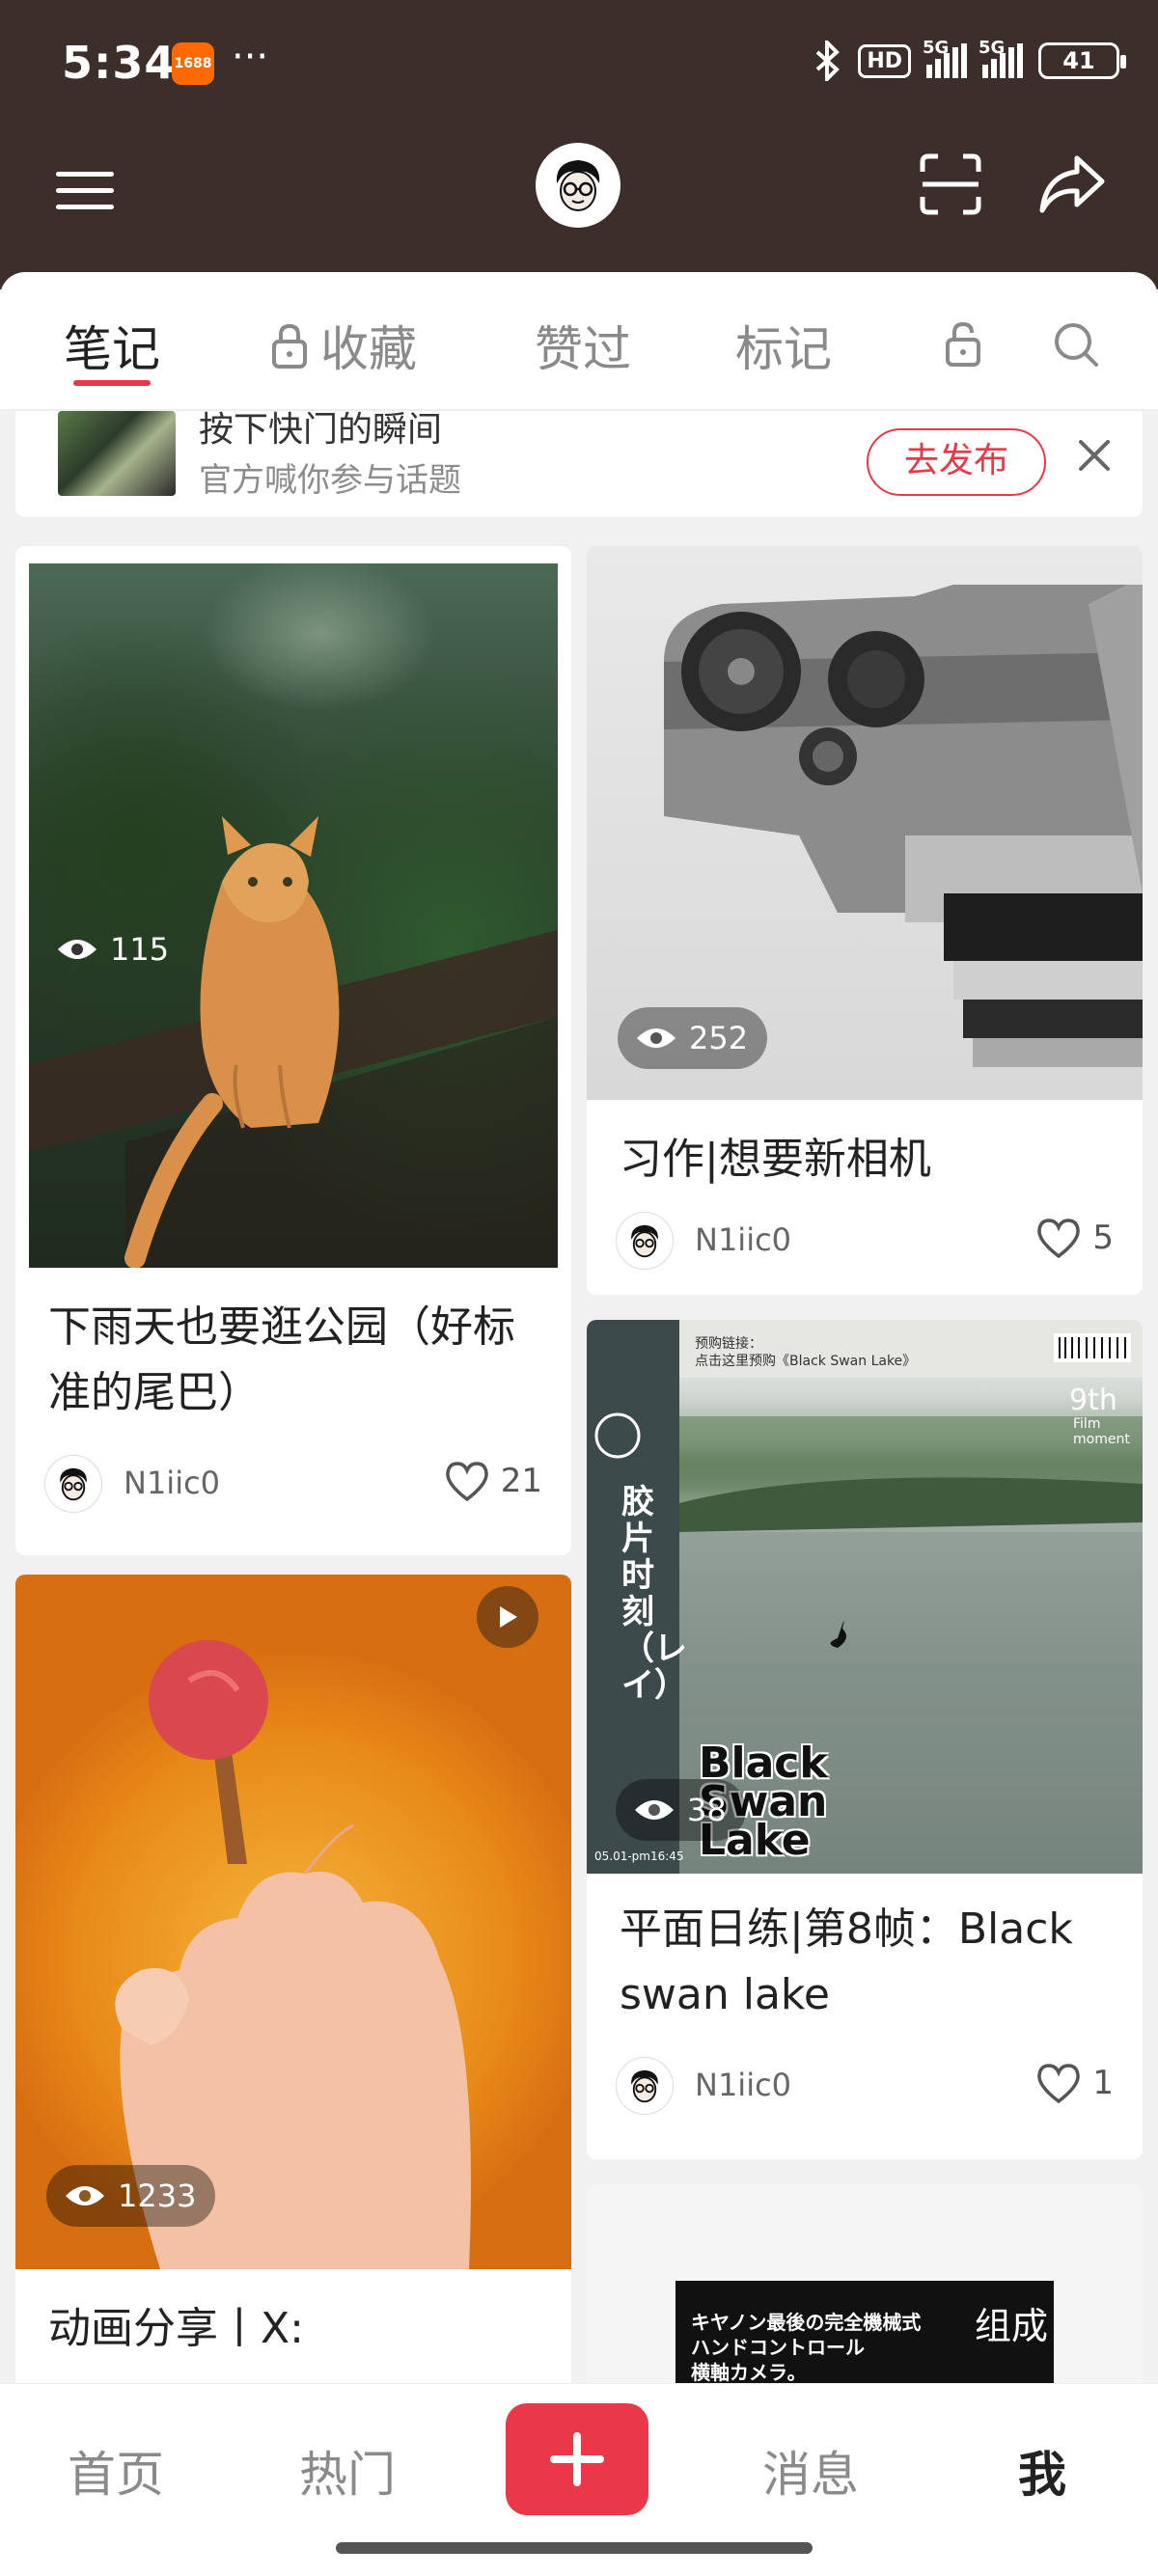 Image resolution: width=1158 pixels, height=2576 pixels. I want to click on nav-me: 我, so click(1042, 2471).